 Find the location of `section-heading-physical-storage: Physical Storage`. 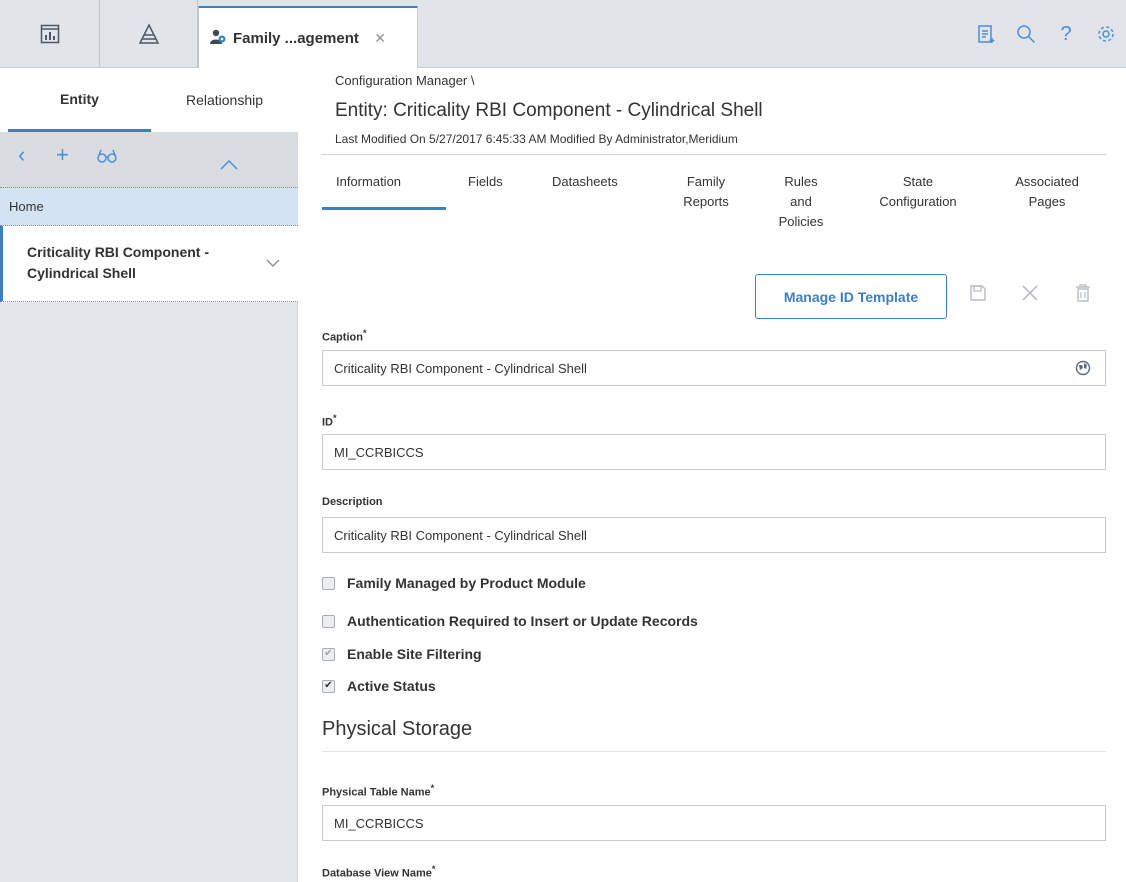

section-heading-physical-storage: Physical Storage is located at coordinates (397, 729).